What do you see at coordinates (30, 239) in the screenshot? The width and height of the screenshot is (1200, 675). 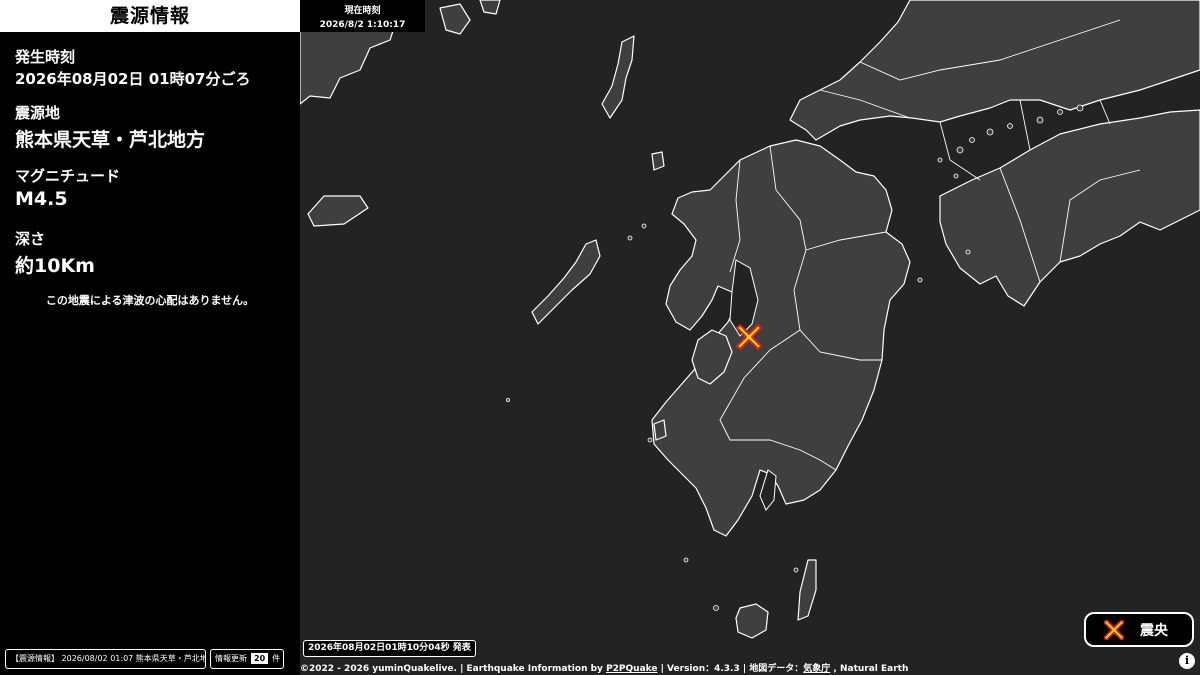 I see `depth-label: 深さ` at bounding box center [30, 239].